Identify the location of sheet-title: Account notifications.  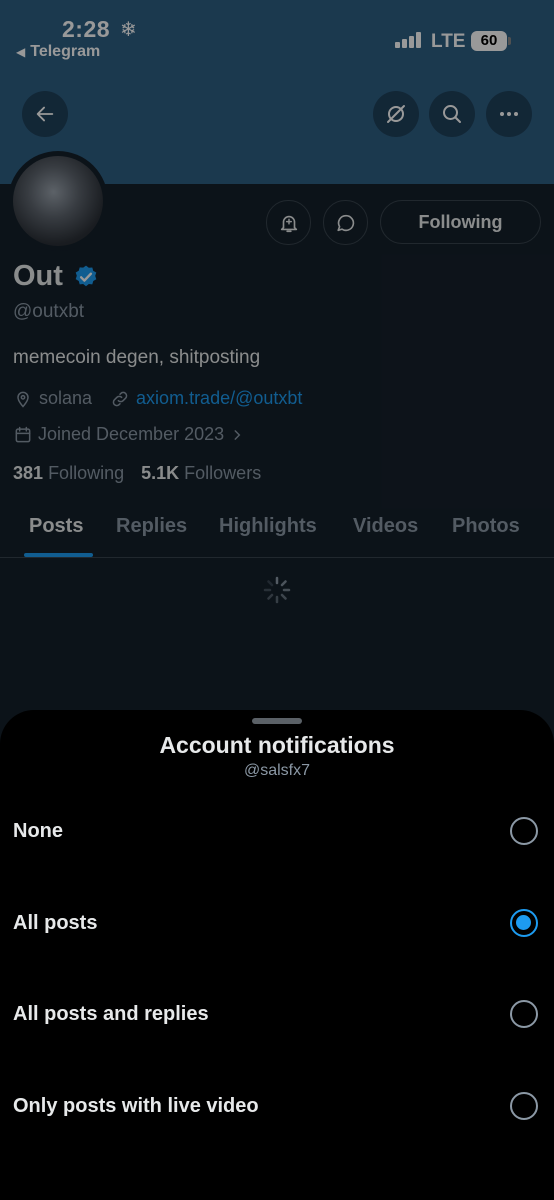
(277, 745).